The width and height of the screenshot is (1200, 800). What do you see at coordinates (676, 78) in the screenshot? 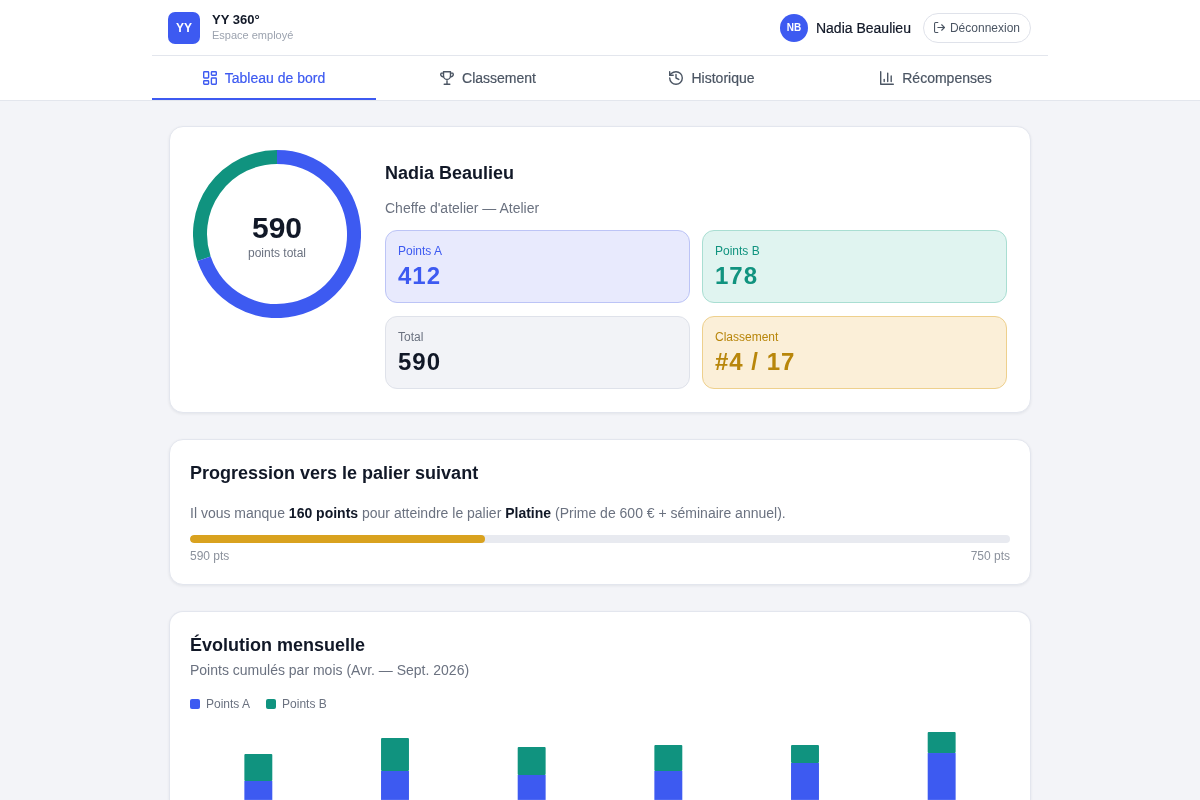
I see `history-icon` at bounding box center [676, 78].